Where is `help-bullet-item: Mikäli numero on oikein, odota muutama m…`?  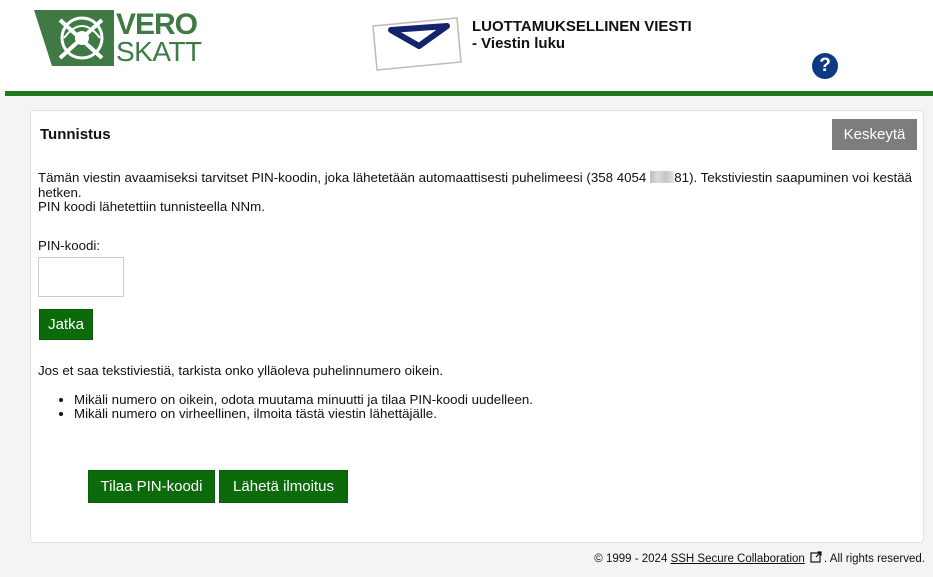
help-bullet-item: Mikäli numero on oikein, odota muutama m… is located at coordinates (303, 400).